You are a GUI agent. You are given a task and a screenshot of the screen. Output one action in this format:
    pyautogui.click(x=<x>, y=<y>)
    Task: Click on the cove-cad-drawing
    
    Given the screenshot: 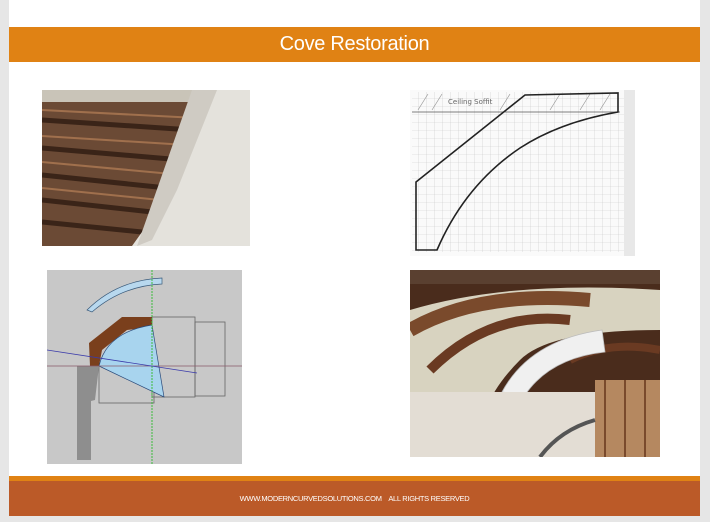 What is the action you would take?
    pyautogui.click(x=144, y=367)
    